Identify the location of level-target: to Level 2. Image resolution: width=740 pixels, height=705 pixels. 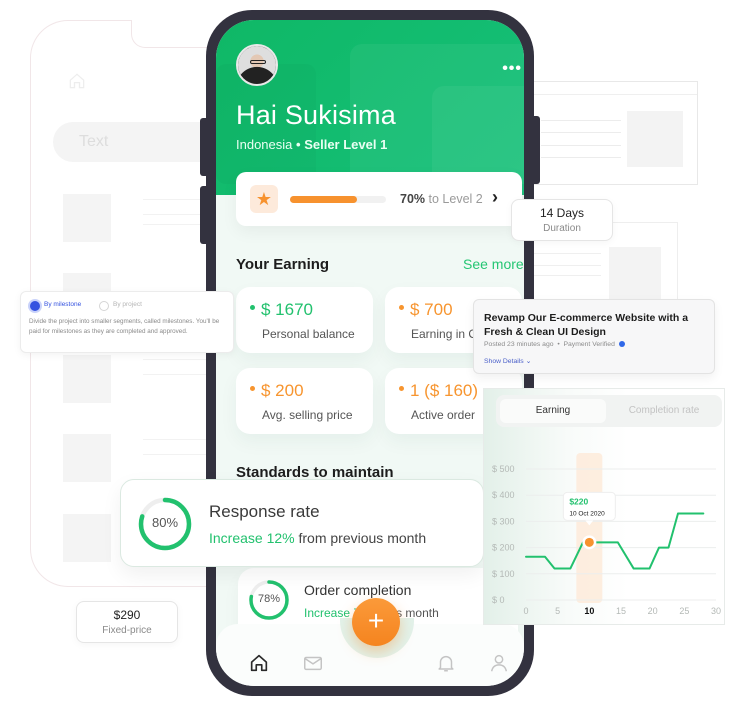
(455, 199).